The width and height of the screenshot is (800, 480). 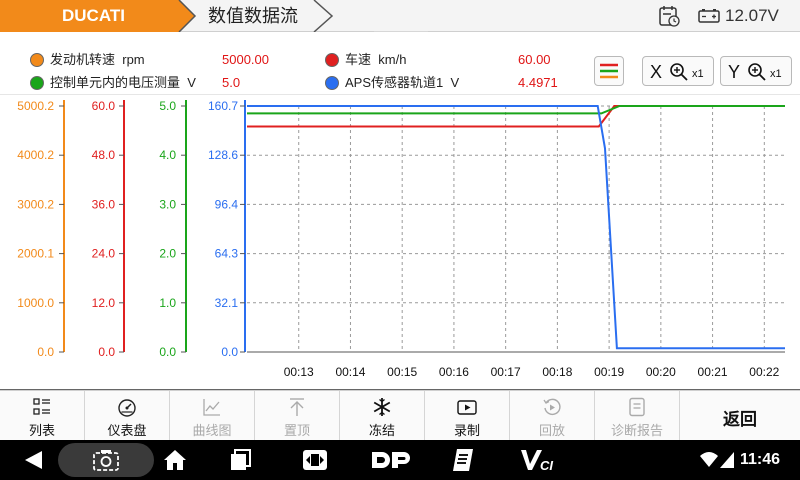 What do you see at coordinates (167, 254) in the screenshot?
I see `y-tick-label: 2.0` at bounding box center [167, 254].